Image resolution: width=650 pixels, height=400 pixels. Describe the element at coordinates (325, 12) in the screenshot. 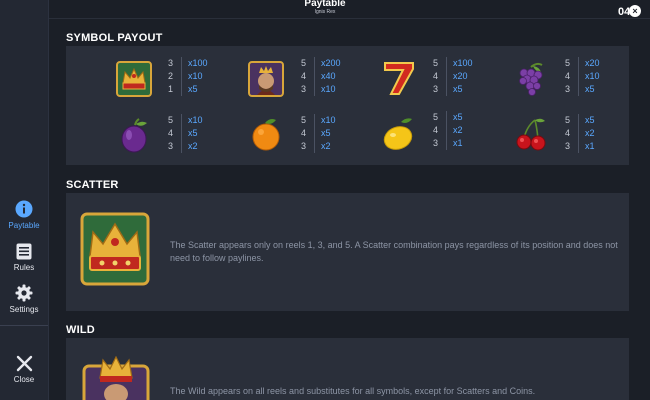

I see `game-name: Ignis Rex` at that location.